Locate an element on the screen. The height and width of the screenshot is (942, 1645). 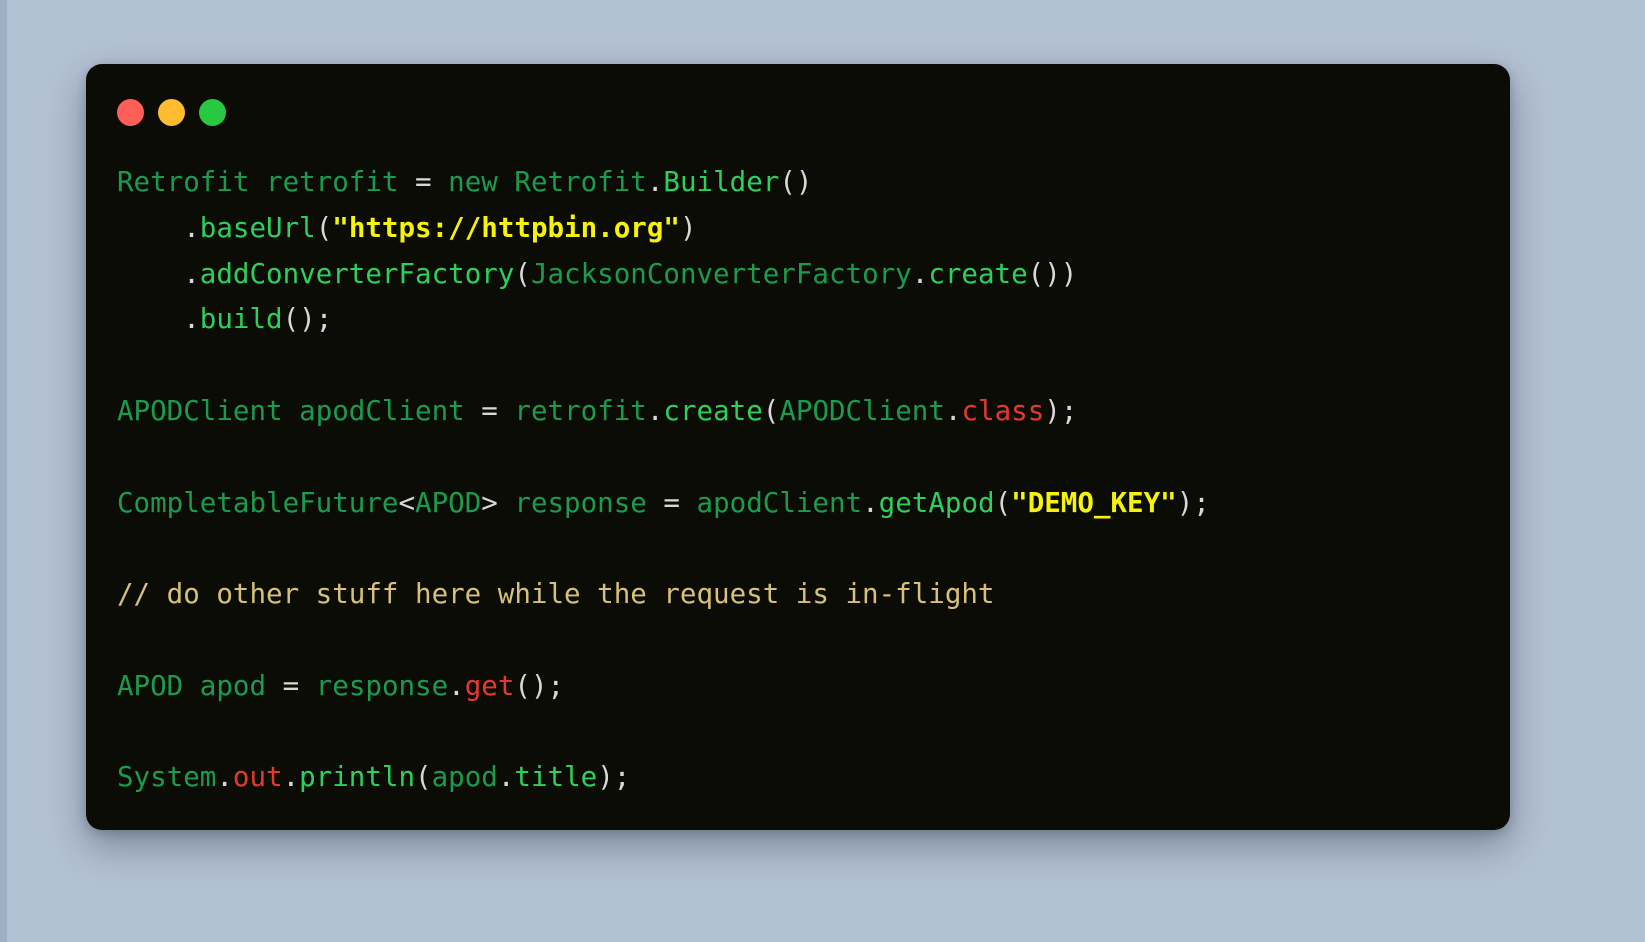
code-token-method: println is located at coordinates (357, 777).